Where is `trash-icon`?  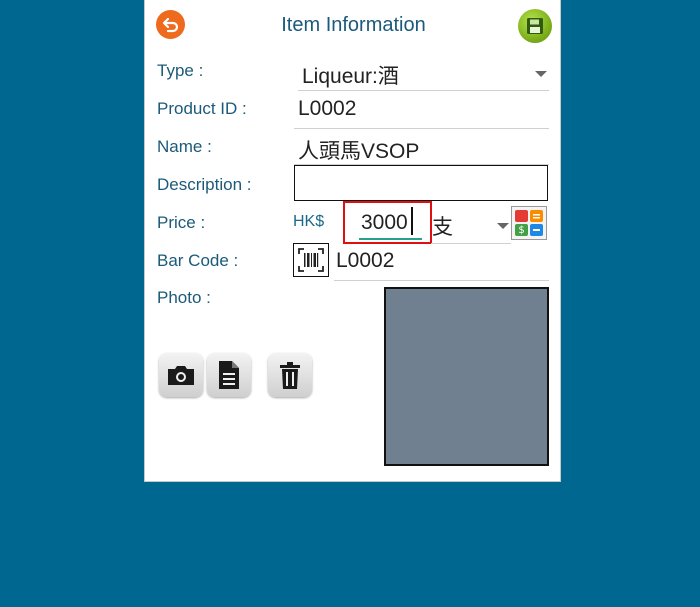 trash-icon is located at coordinates (290, 375).